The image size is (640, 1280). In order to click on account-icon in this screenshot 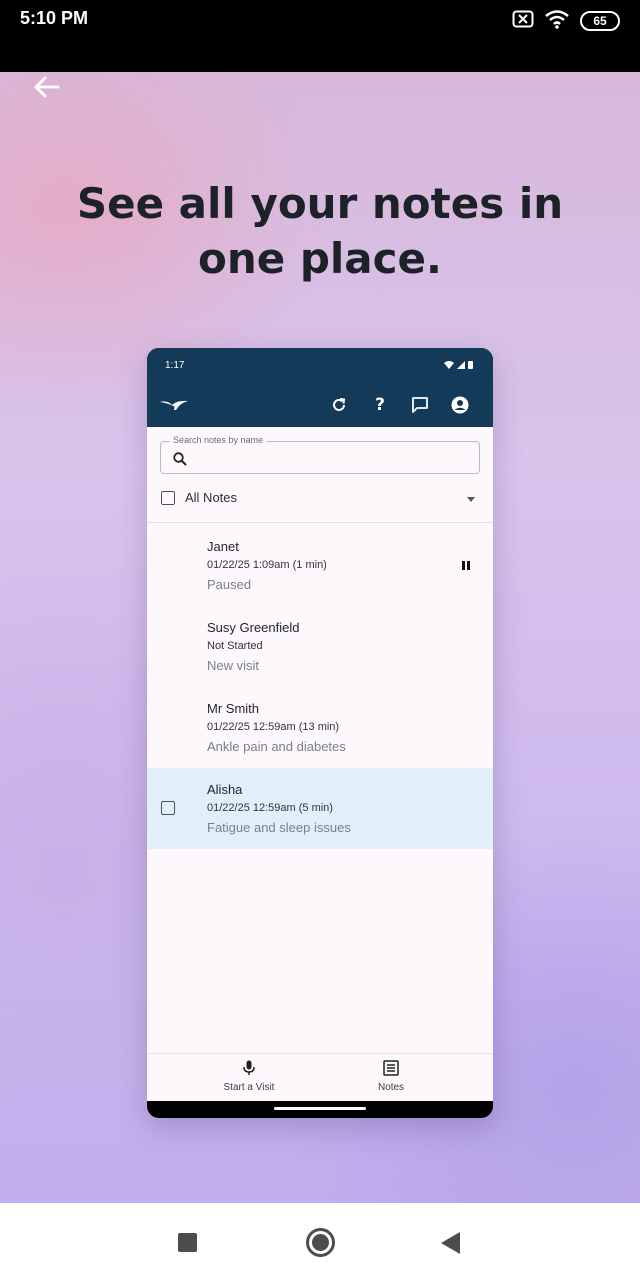, I will do `click(460, 405)`.